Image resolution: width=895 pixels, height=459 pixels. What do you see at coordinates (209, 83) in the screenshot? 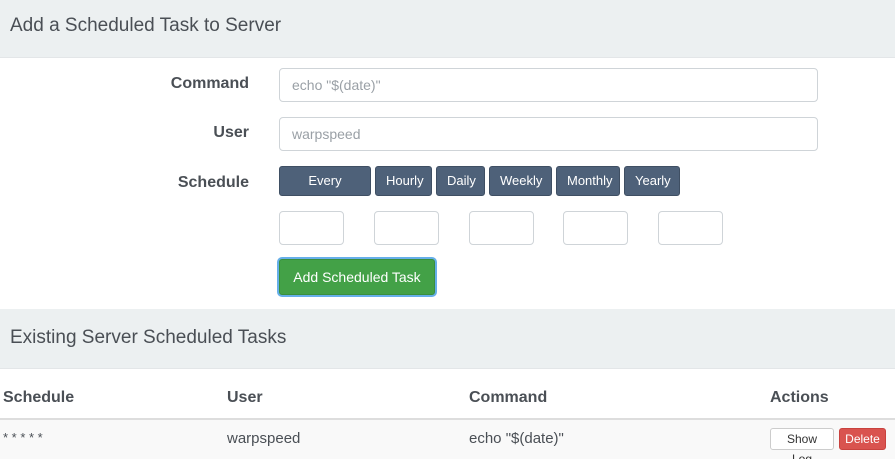
I see `command-label: Command` at bounding box center [209, 83].